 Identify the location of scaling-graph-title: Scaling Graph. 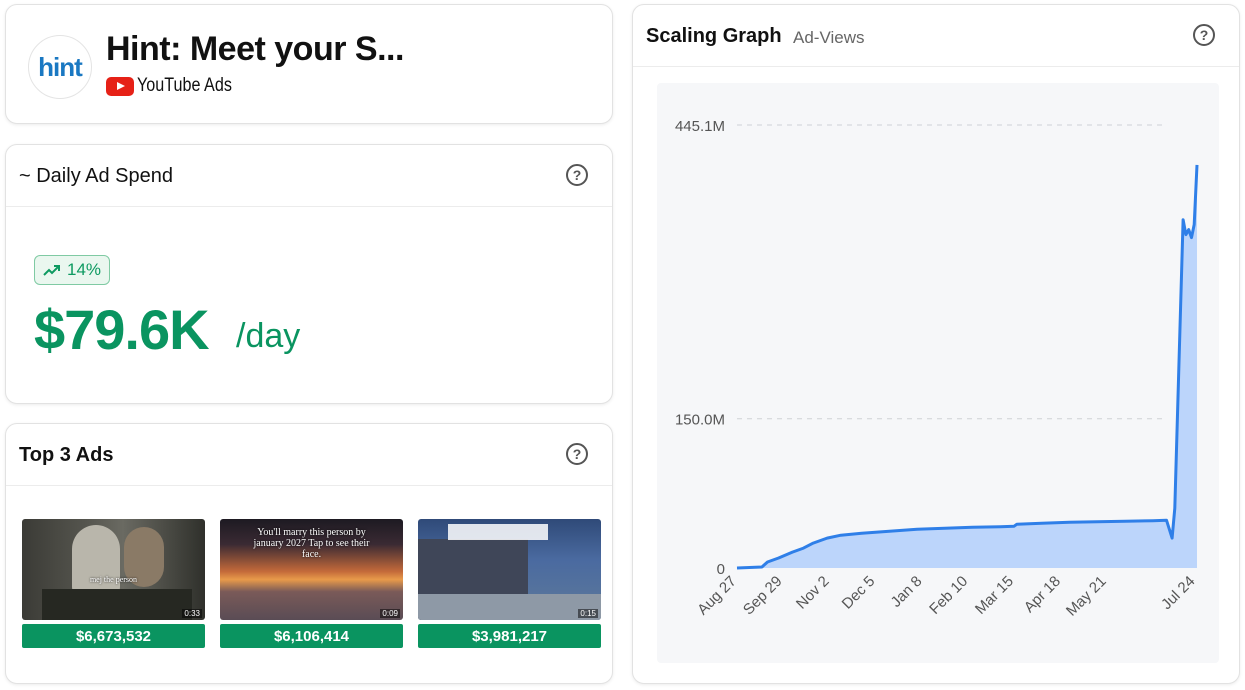
(714, 36).